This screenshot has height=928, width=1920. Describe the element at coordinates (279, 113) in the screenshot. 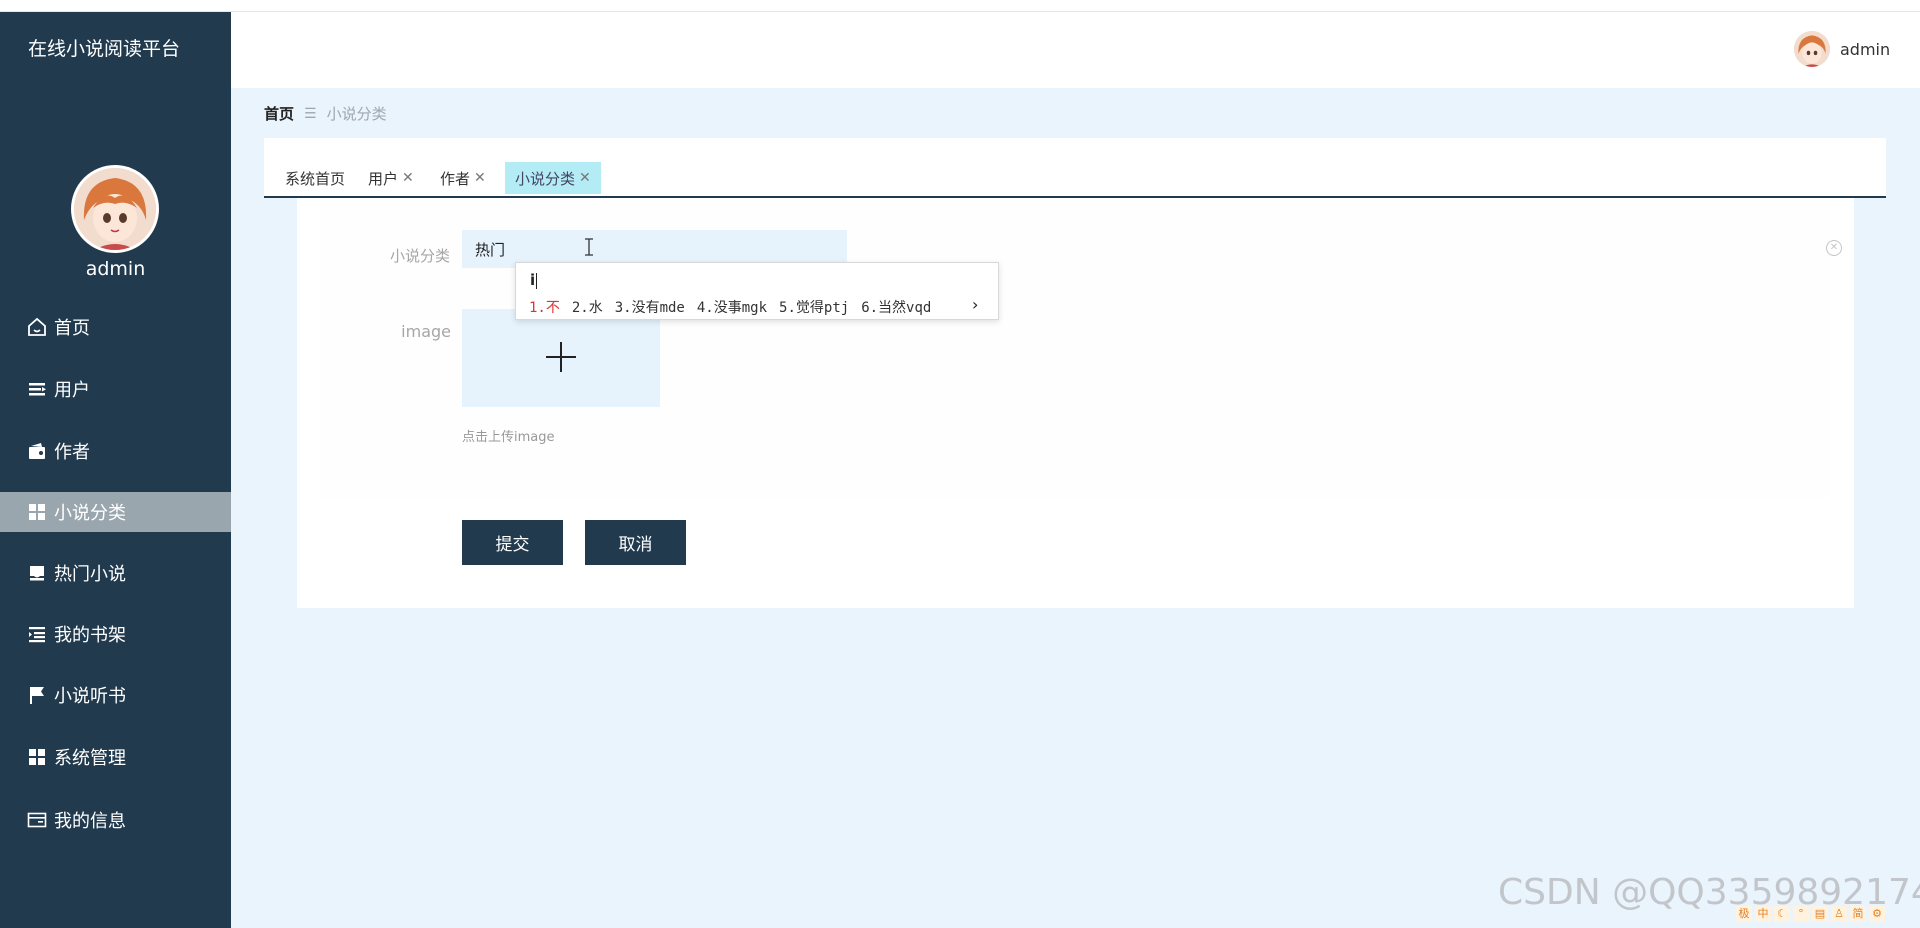

I see `breadcrumb-home: 首页` at that location.